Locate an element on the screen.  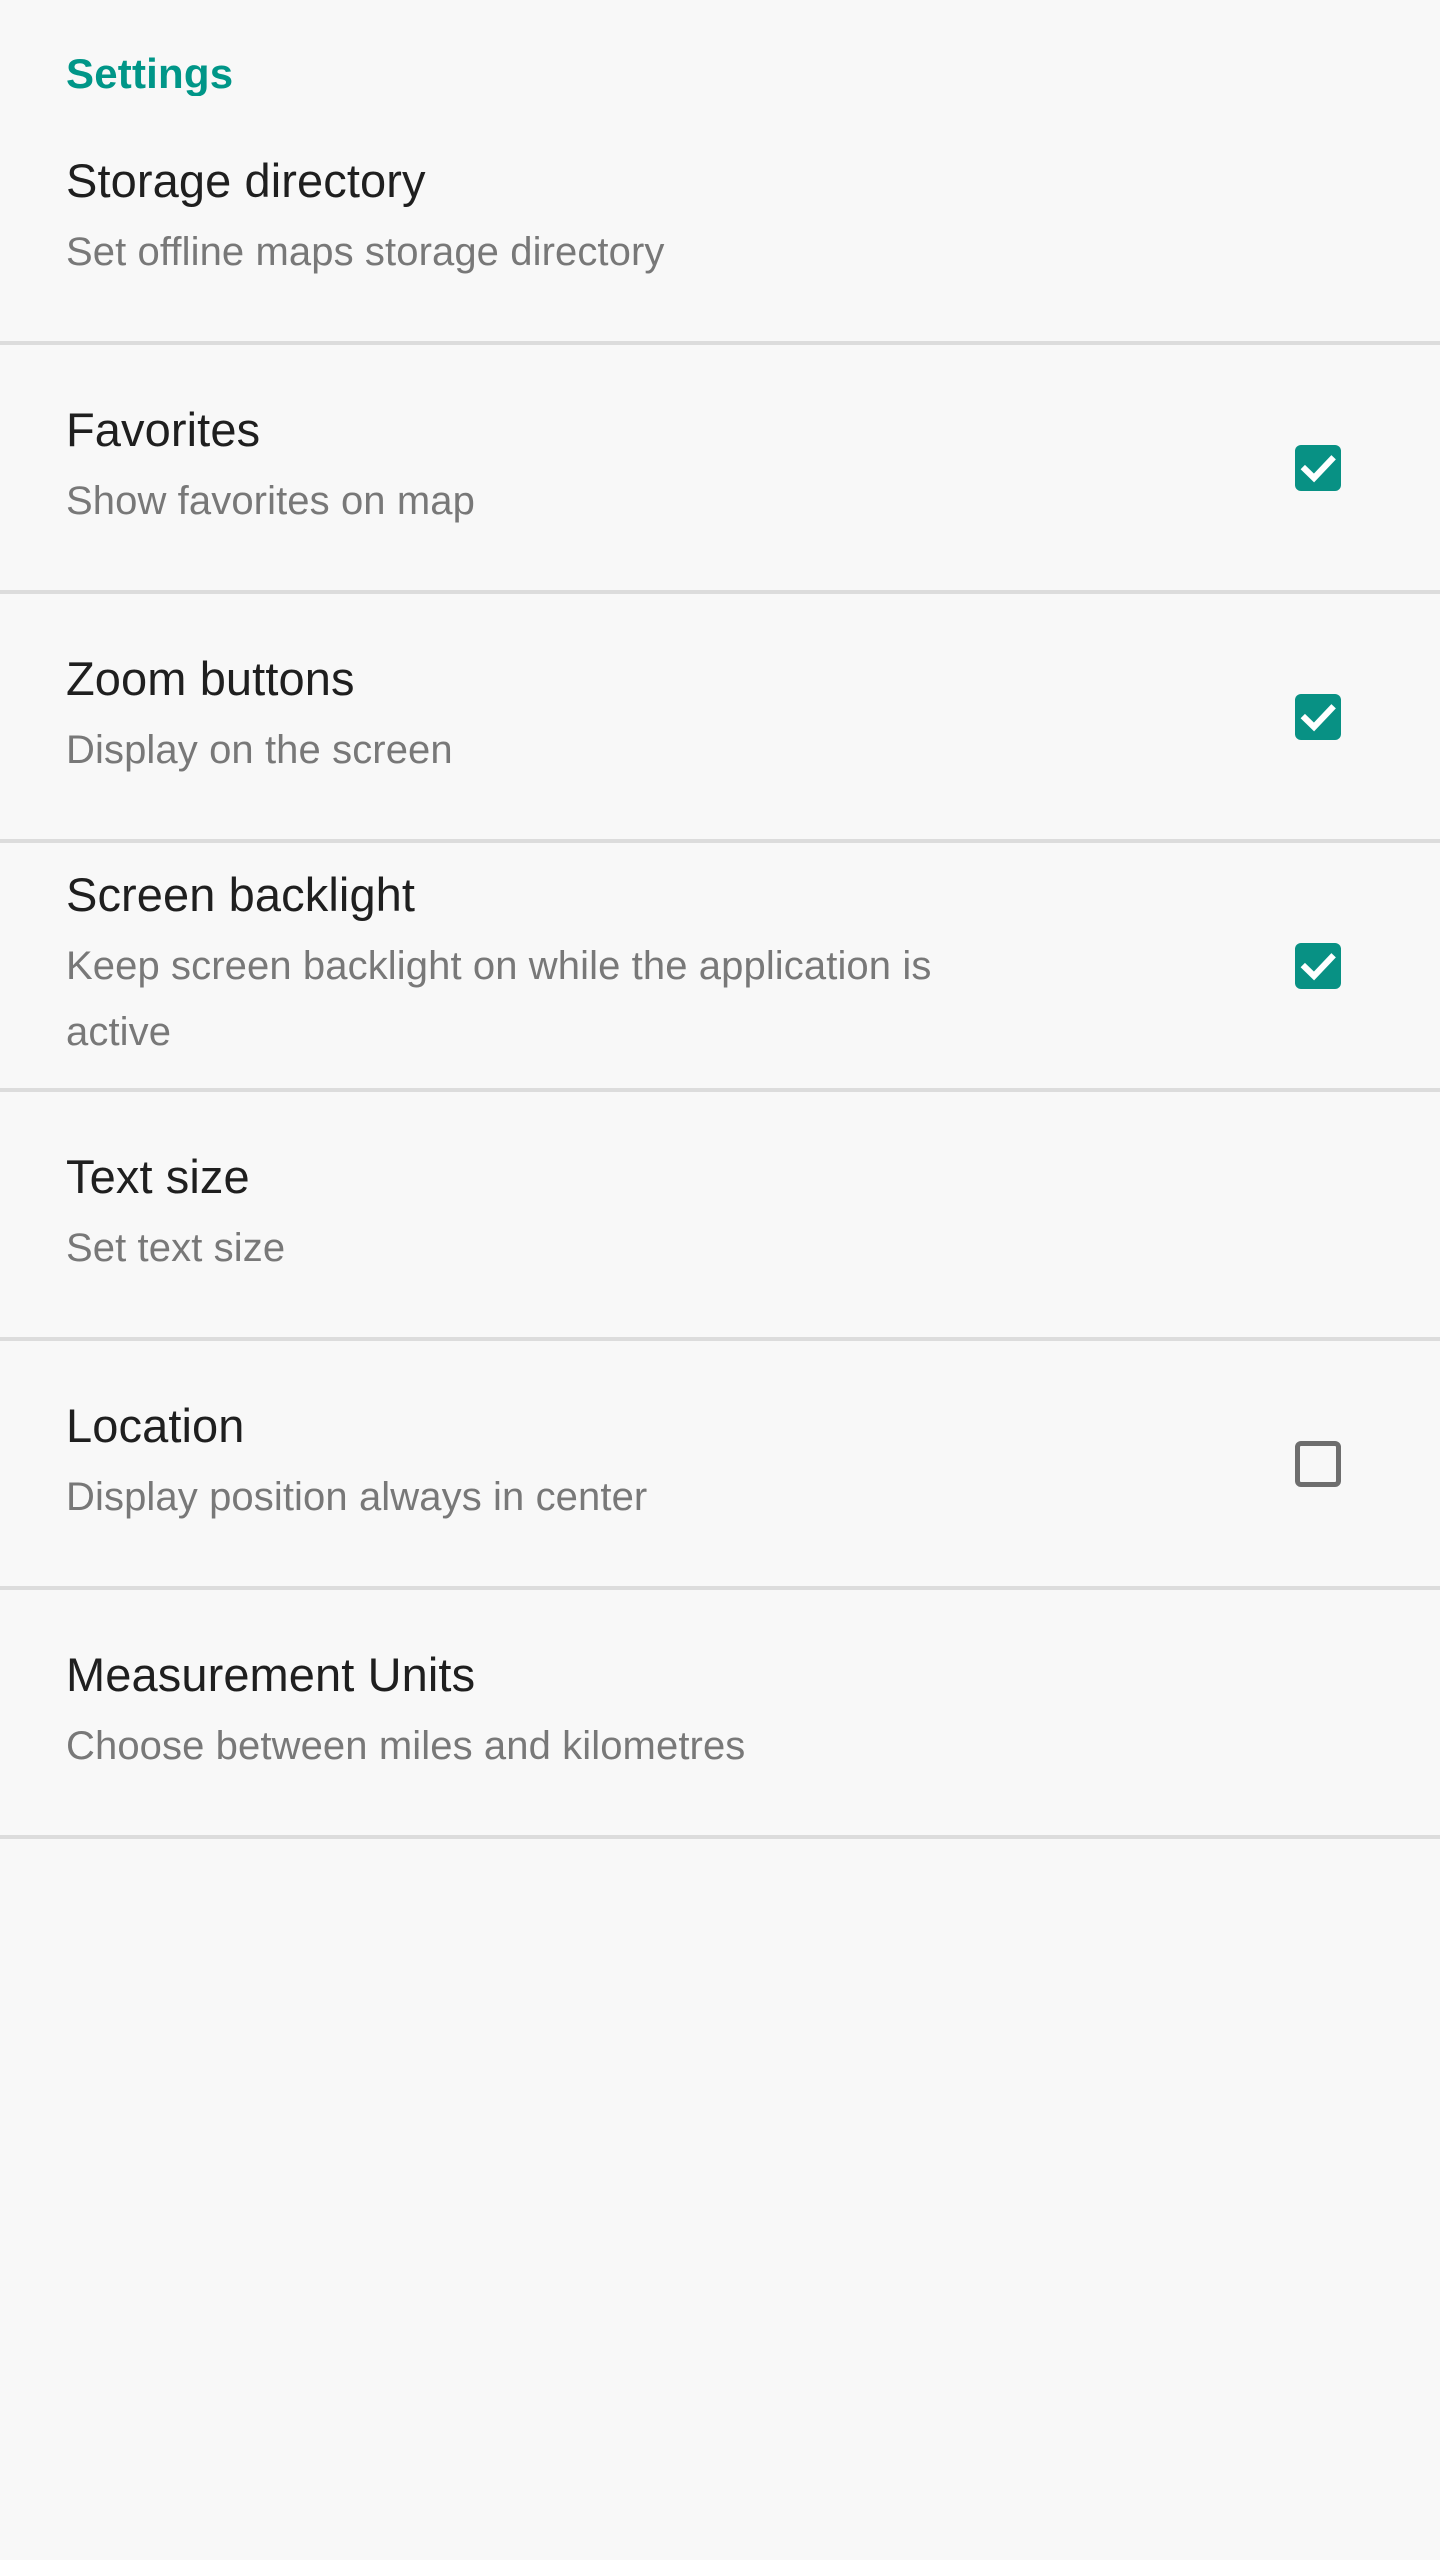
preference-widget-screen-backlight is located at coordinates (1318, 965).